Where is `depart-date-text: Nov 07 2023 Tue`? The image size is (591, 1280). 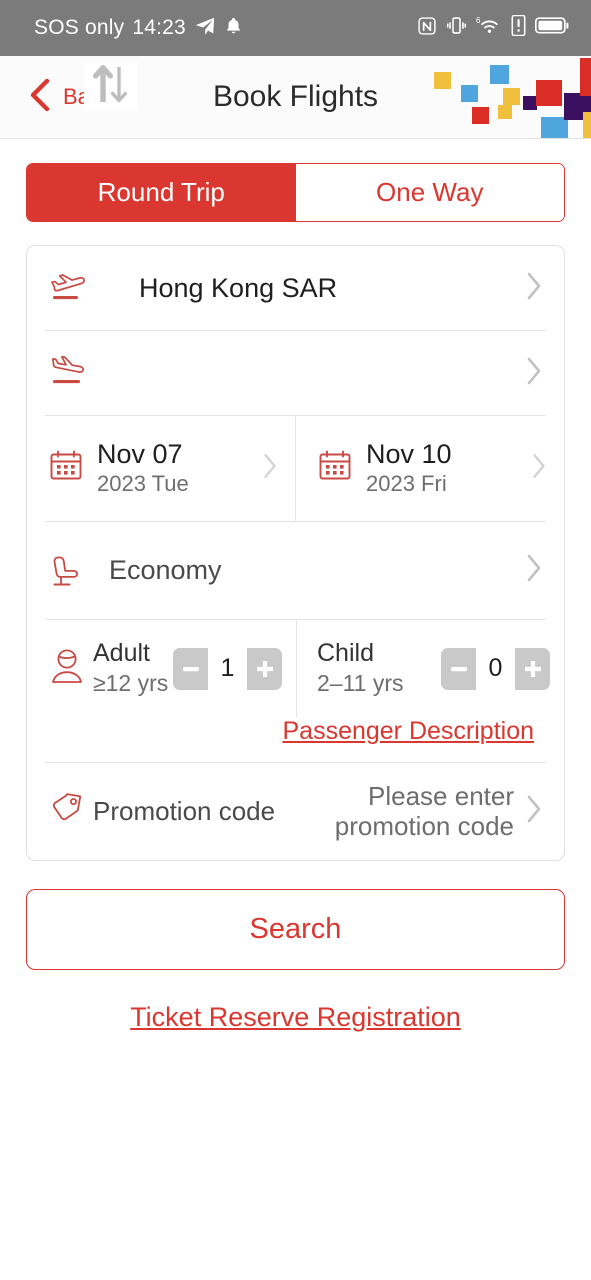 depart-date-text: Nov 07 2023 Tue is located at coordinates (136, 469).